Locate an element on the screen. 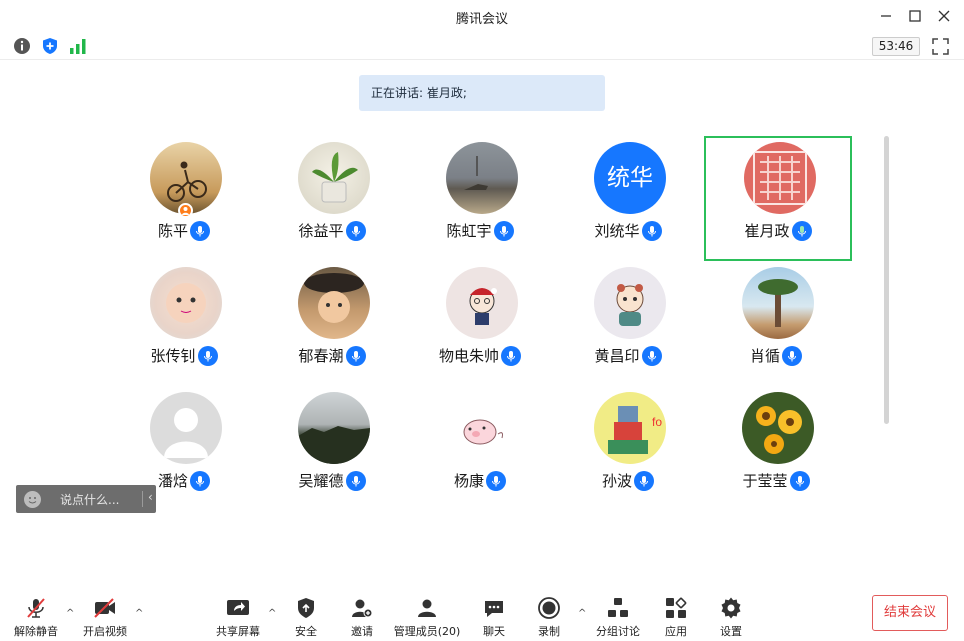 The height and width of the screenshot is (641, 964). apps-grid-icon is located at coordinates (676, 607).